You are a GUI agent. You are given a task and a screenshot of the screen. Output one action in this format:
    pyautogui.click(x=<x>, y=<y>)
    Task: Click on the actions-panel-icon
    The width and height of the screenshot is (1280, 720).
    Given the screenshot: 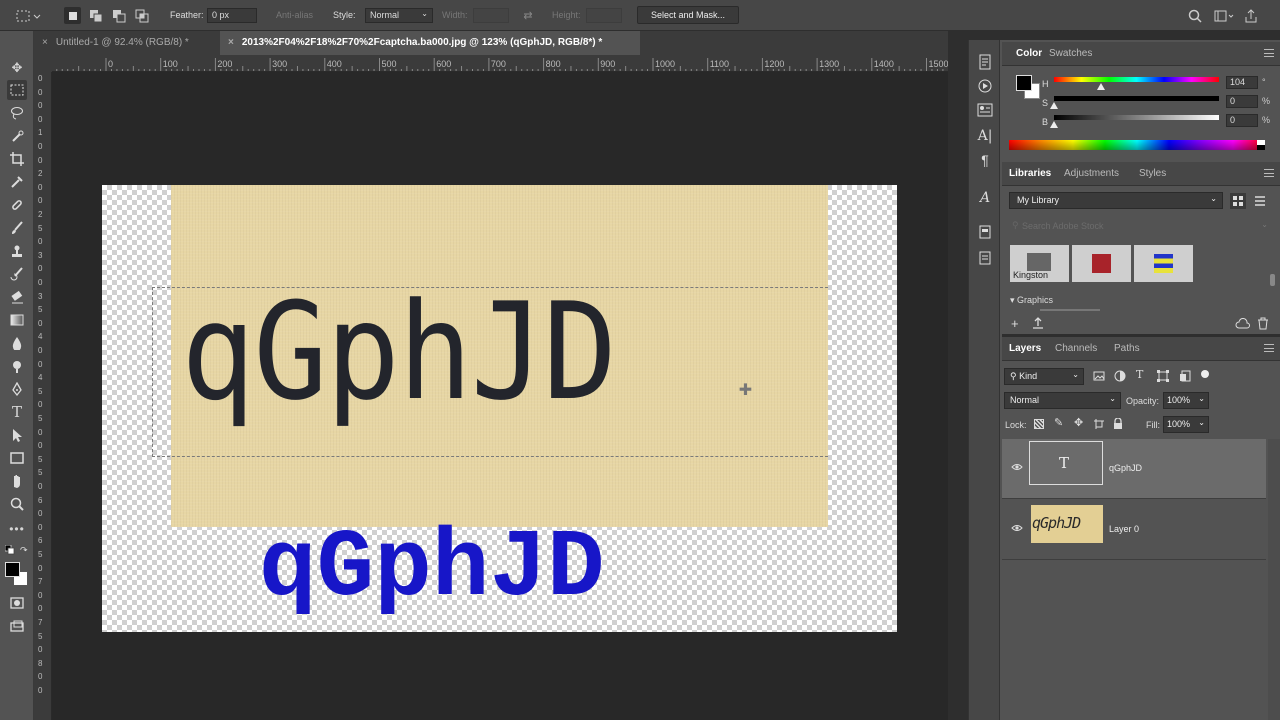 What is the action you would take?
    pyautogui.click(x=985, y=86)
    